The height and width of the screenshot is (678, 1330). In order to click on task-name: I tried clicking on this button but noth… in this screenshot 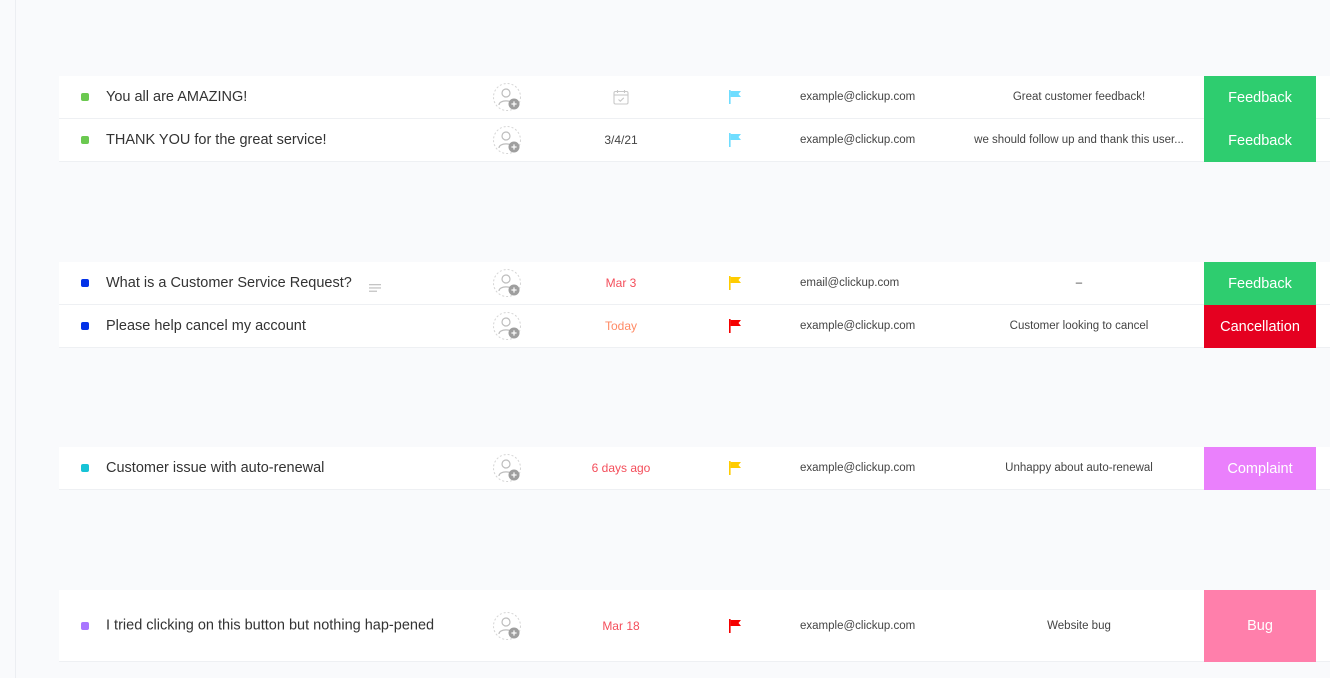, I will do `click(271, 625)`.